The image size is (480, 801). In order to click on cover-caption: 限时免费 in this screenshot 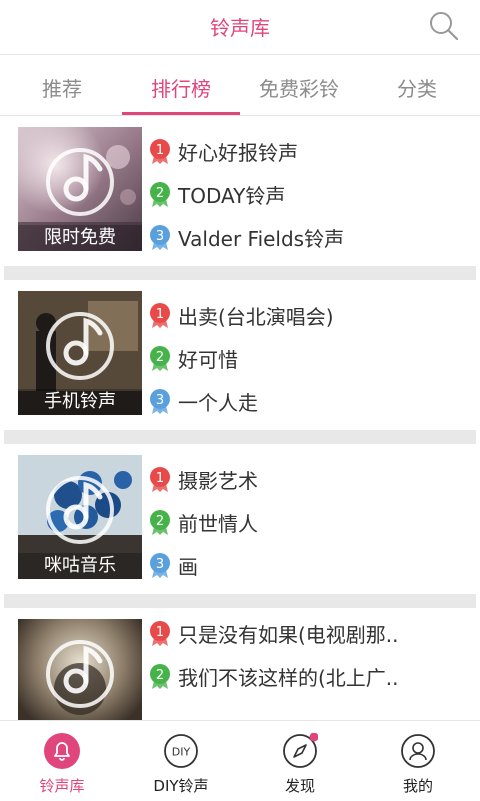, I will do `click(80, 238)`.